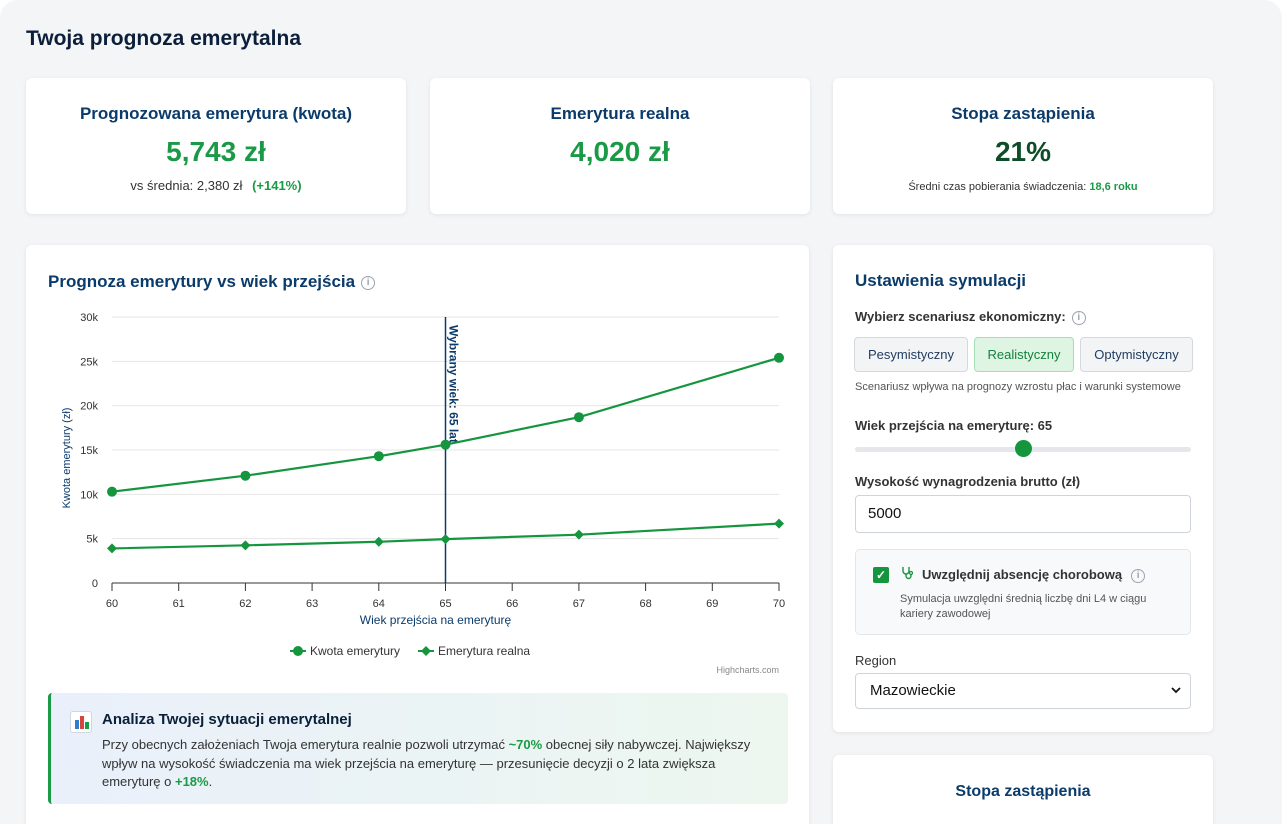 The height and width of the screenshot is (824, 1282). I want to click on replacement-rate-label: Stopa zastąpienia, so click(1023, 113).